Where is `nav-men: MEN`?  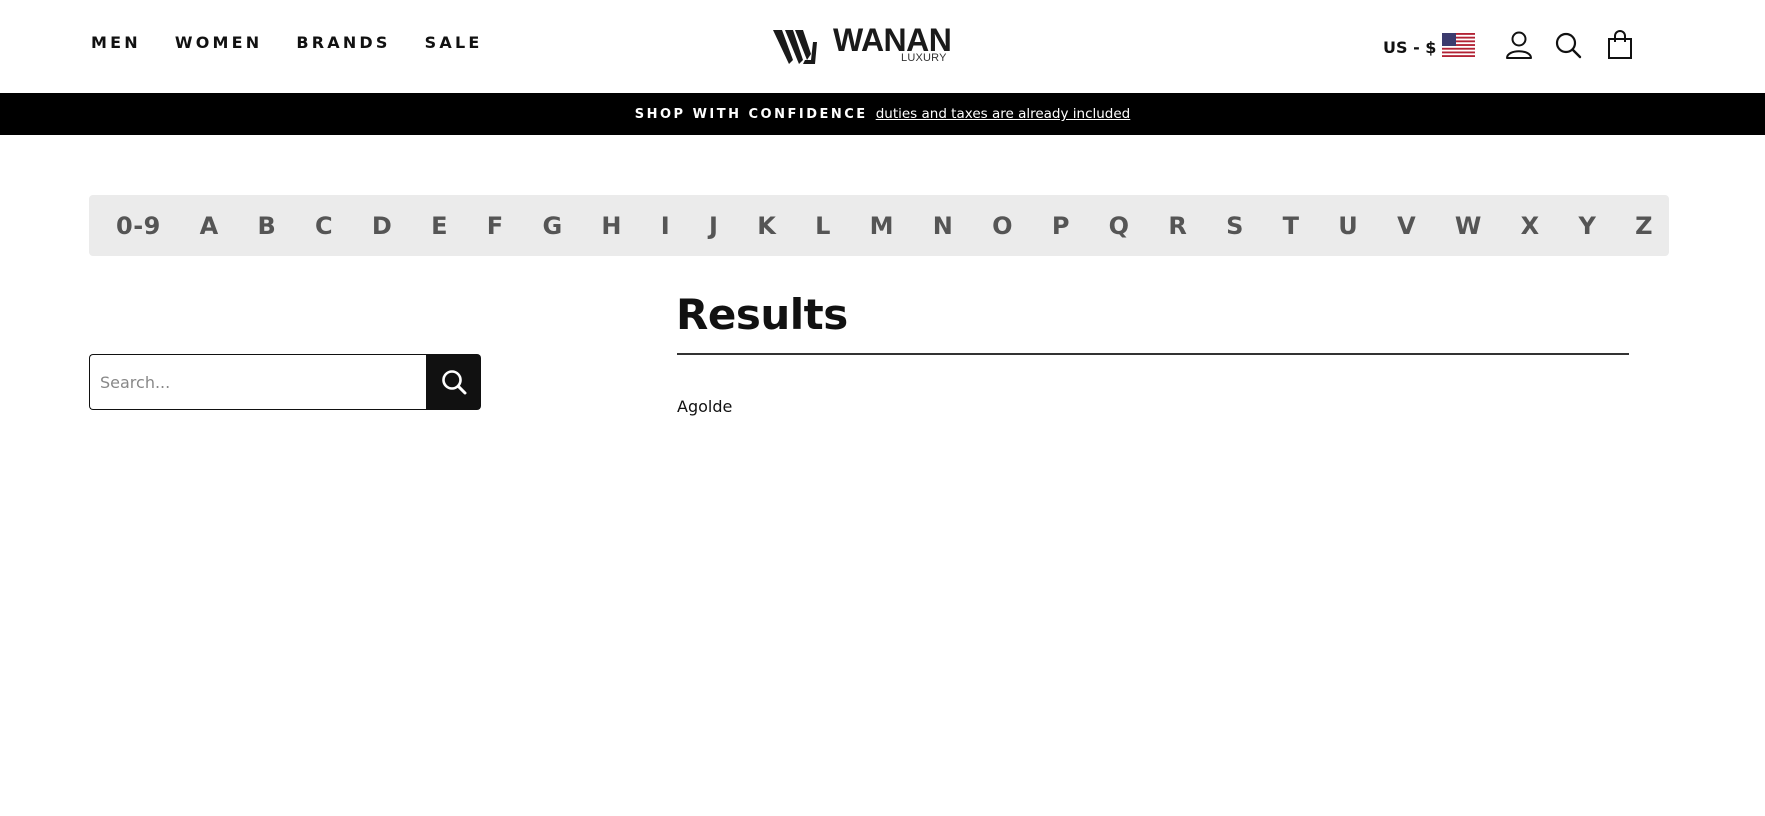 nav-men: MEN is located at coordinates (116, 42).